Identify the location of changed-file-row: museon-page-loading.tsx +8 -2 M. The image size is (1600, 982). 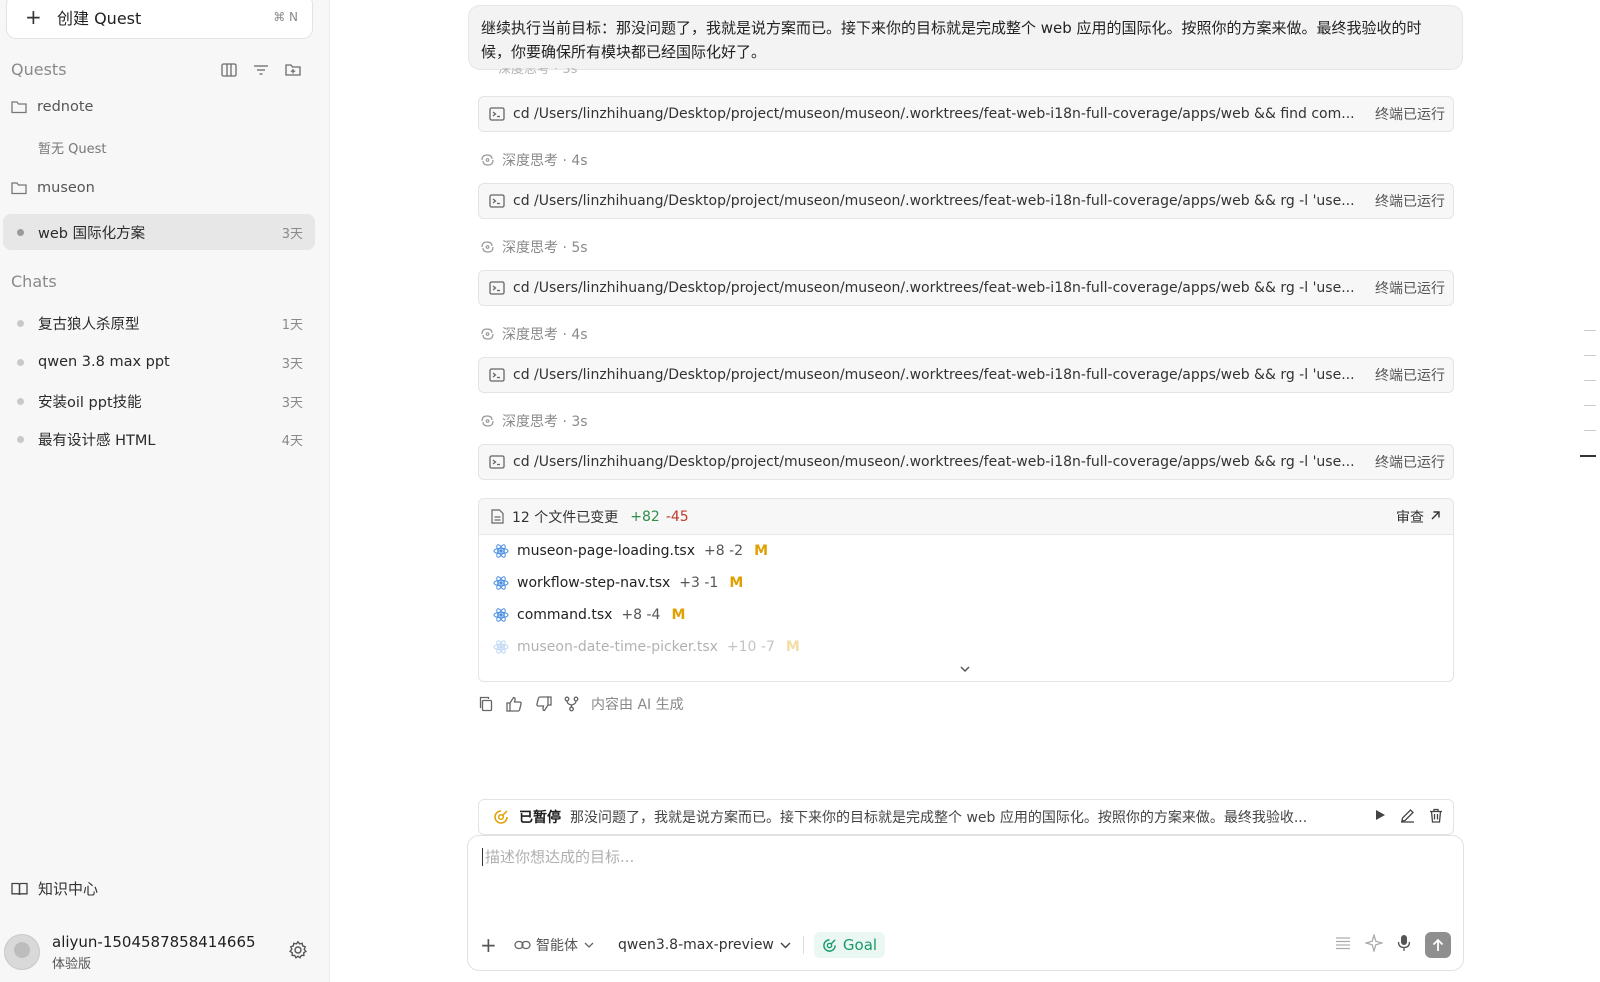
(630, 551).